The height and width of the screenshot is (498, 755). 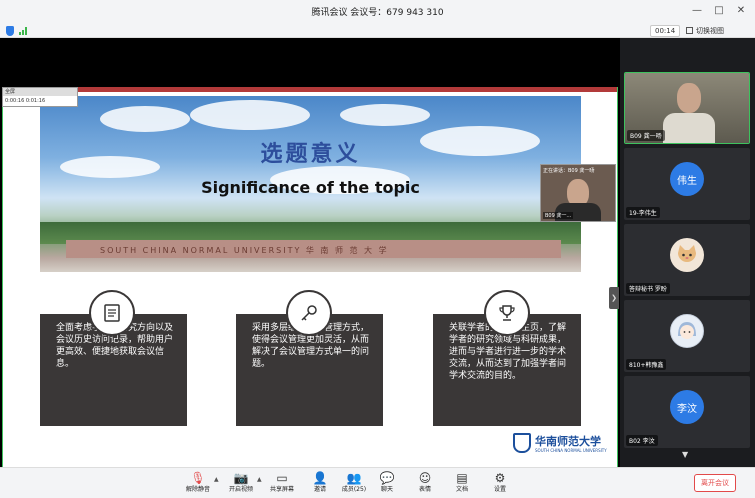 I want to click on emoji-icon: ☺, so click(x=425, y=478).